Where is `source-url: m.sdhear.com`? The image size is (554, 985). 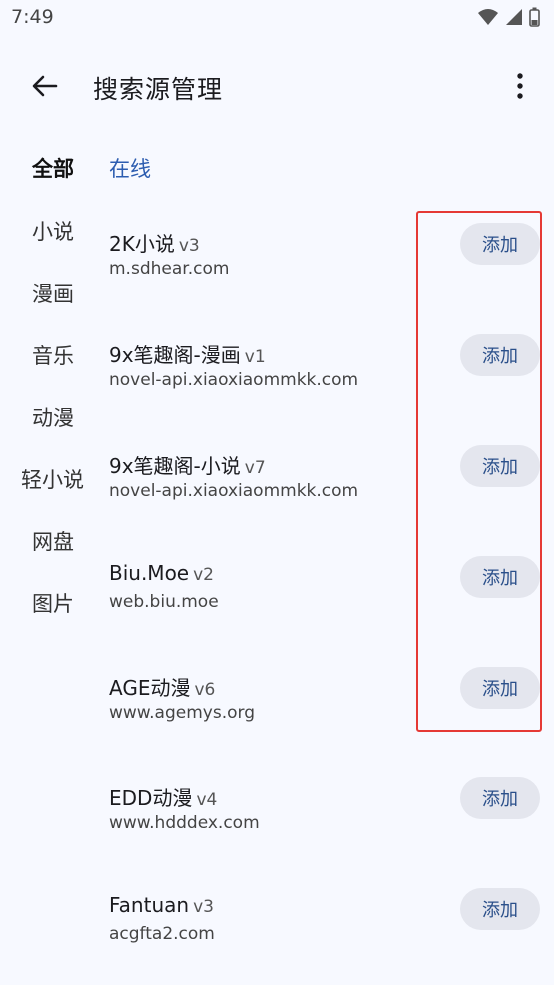 source-url: m.sdhear.com is located at coordinates (169, 269).